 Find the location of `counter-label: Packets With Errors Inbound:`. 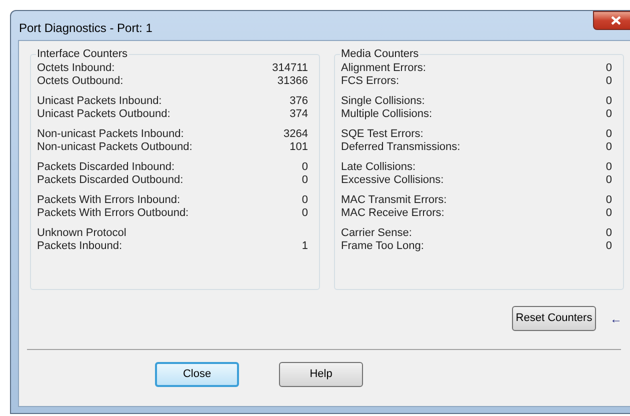

counter-label: Packets With Errors Inbound: is located at coordinates (108, 200).